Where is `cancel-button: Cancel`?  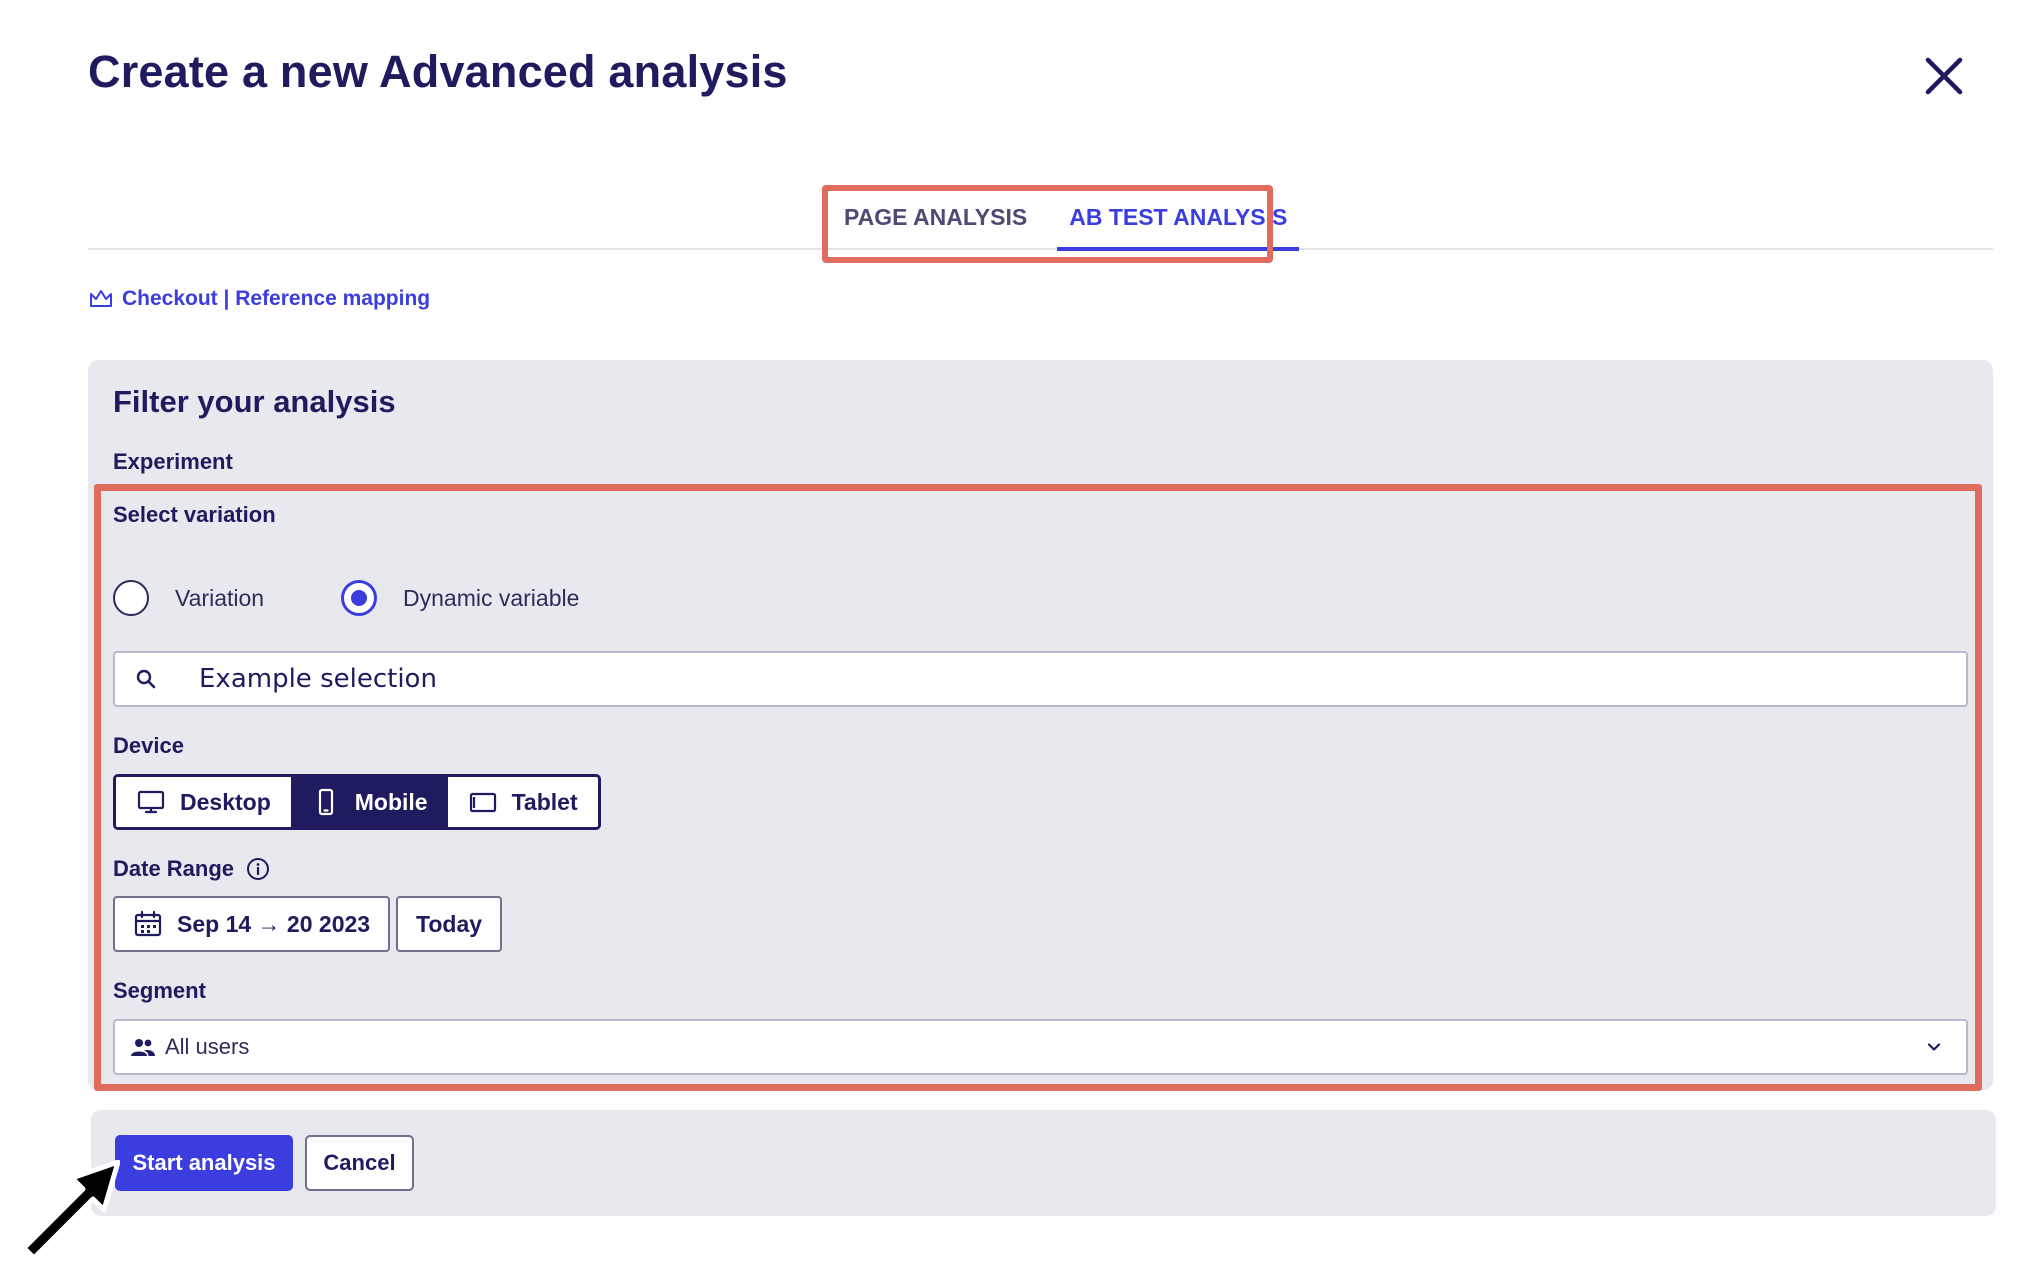
cancel-button: Cancel is located at coordinates (359, 1163).